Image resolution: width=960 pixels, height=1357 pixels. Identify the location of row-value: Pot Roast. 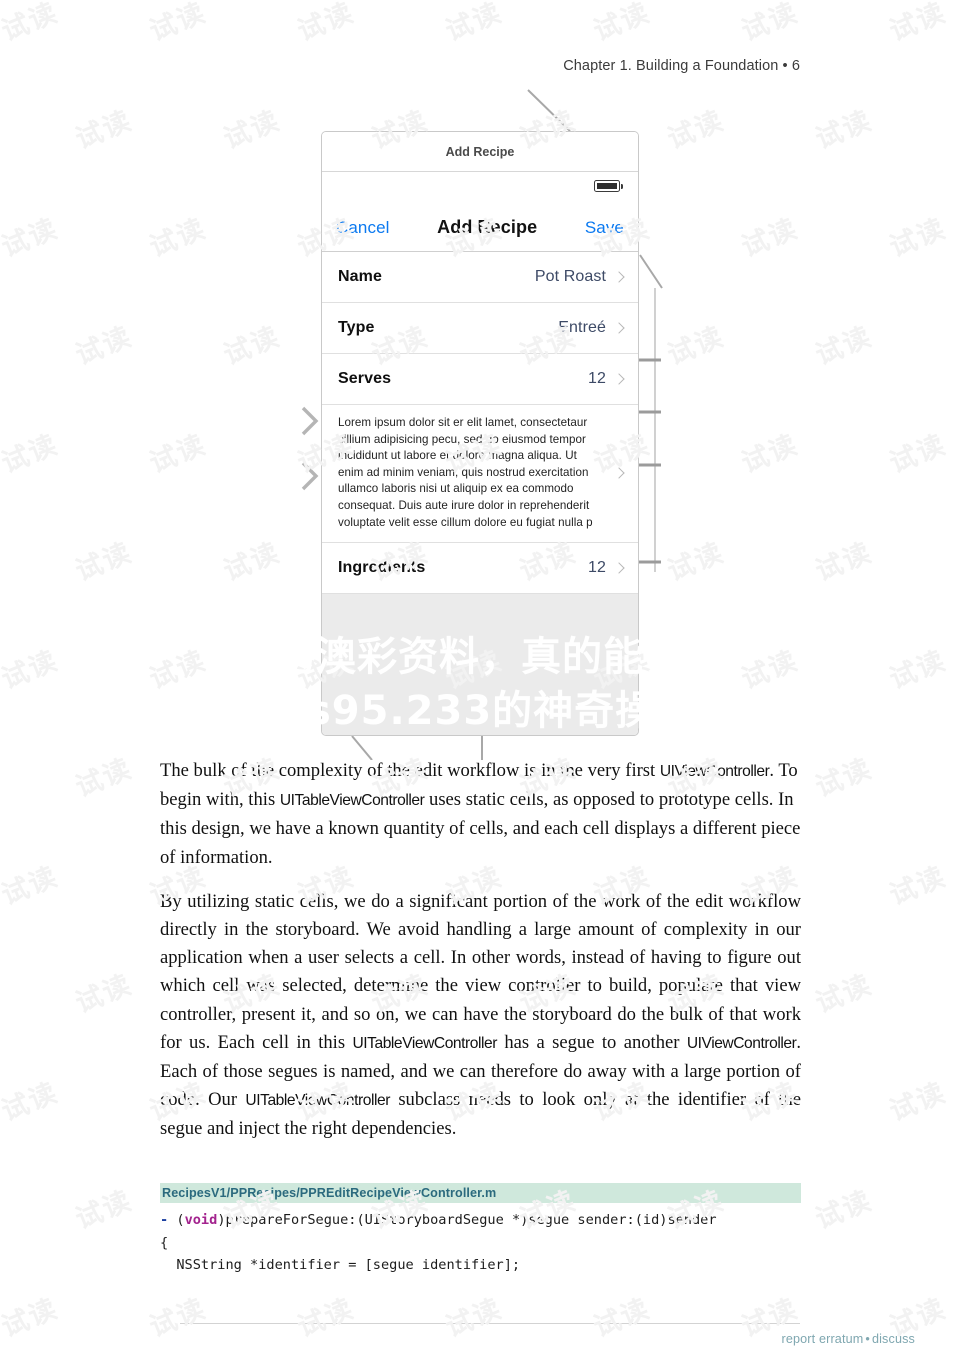
(570, 276).